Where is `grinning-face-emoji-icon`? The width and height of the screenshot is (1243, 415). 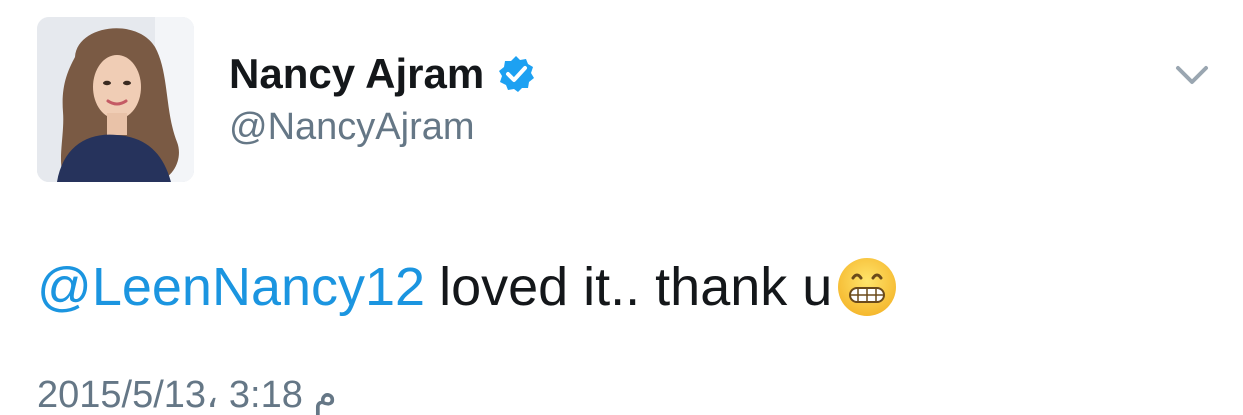
grinning-face-emoji-icon is located at coordinates (867, 287).